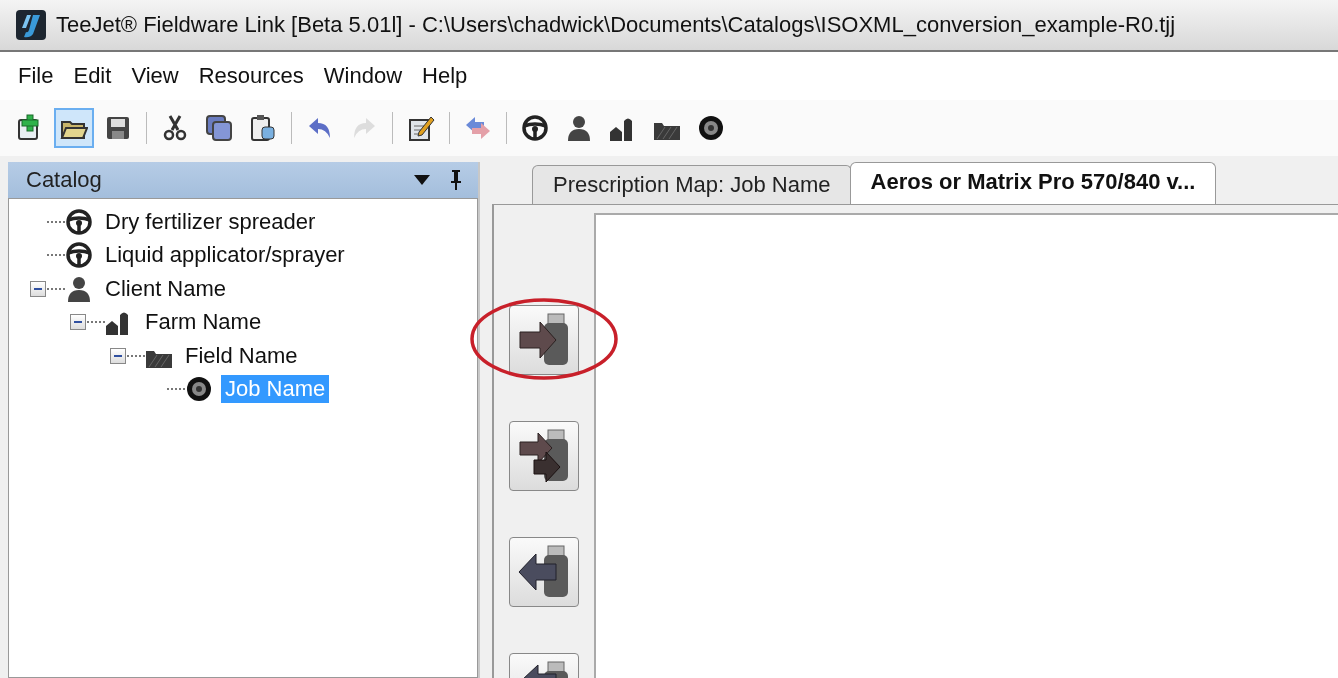  I want to click on tab: Prescription Map: Job Name, so click(692, 184).